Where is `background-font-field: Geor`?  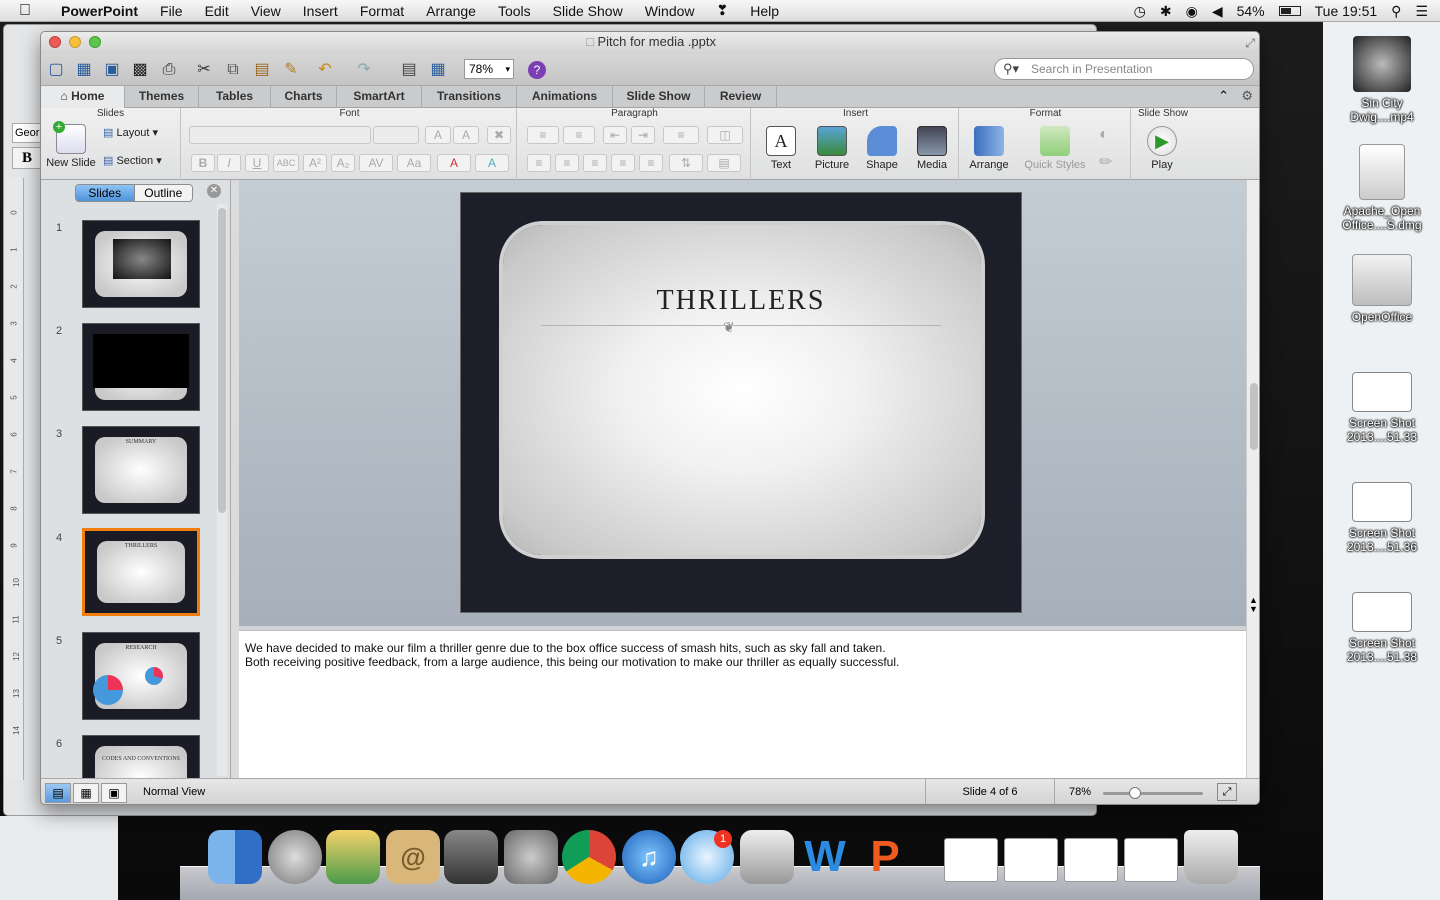 background-font-field: Geor is located at coordinates (27, 133).